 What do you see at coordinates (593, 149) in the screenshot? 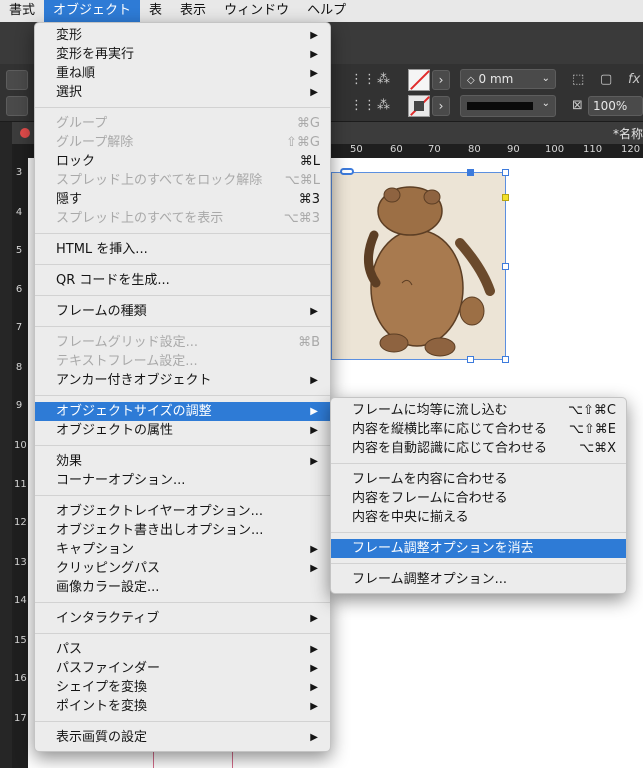
I see `ruler-label: 110` at bounding box center [593, 149].